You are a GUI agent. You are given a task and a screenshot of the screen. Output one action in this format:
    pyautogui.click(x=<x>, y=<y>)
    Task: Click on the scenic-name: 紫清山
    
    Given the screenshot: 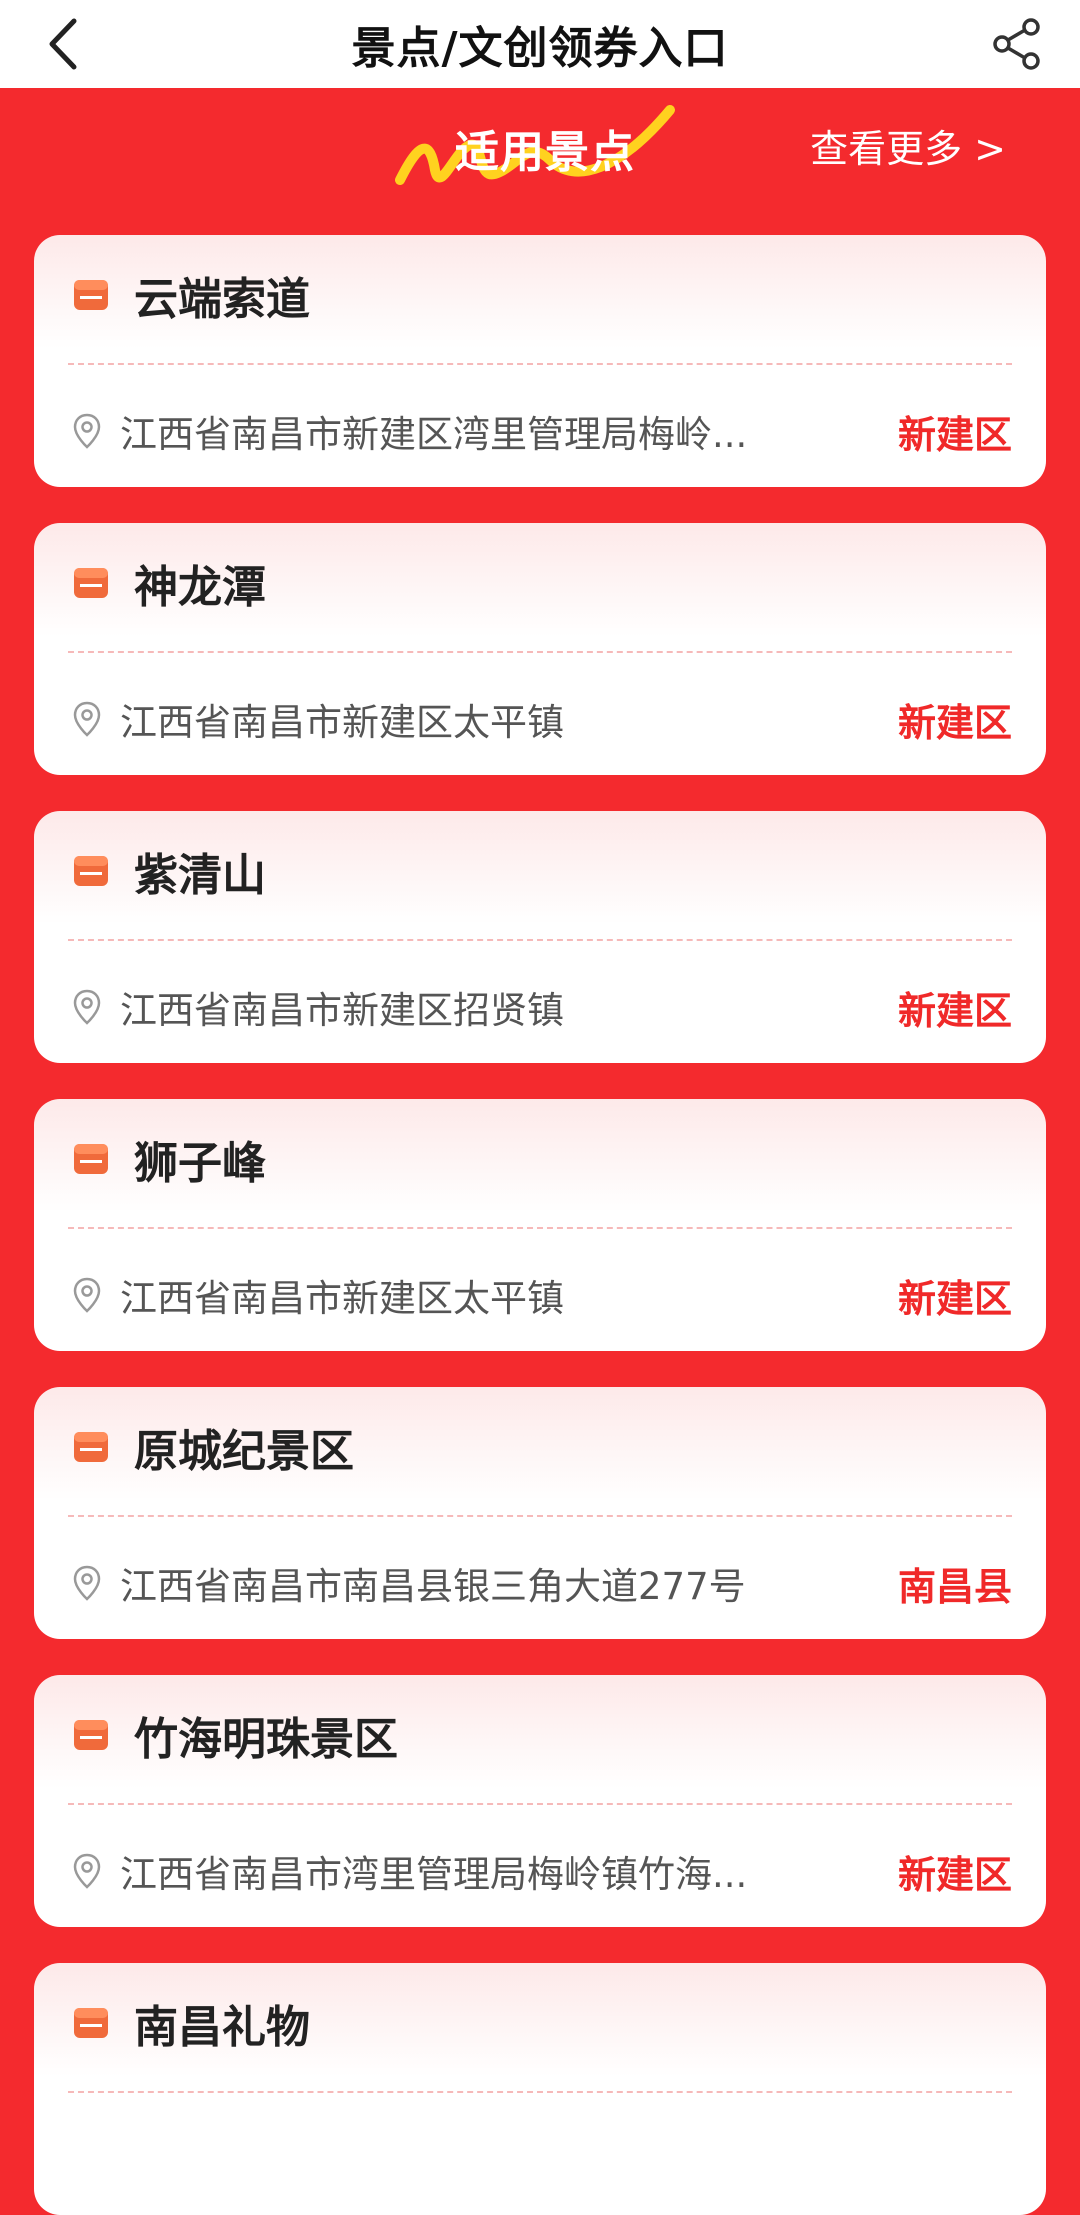 What is the action you would take?
    pyautogui.click(x=200, y=875)
    